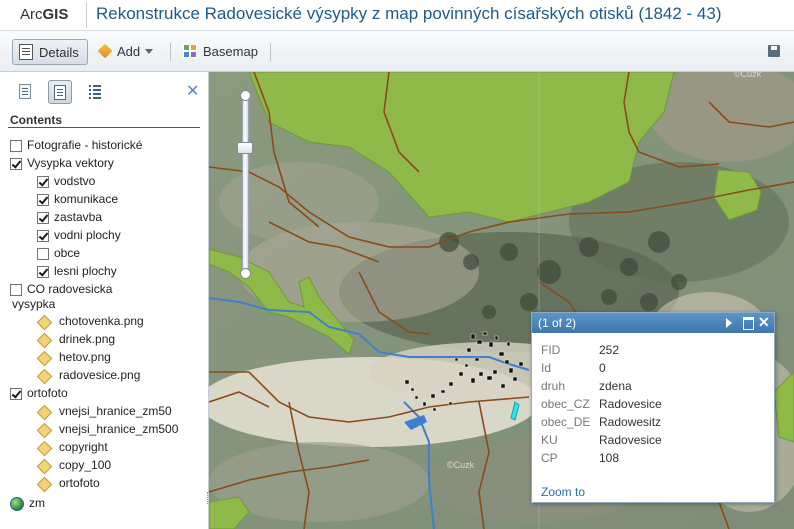  I want to click on tab-legend, so click(95, 91).